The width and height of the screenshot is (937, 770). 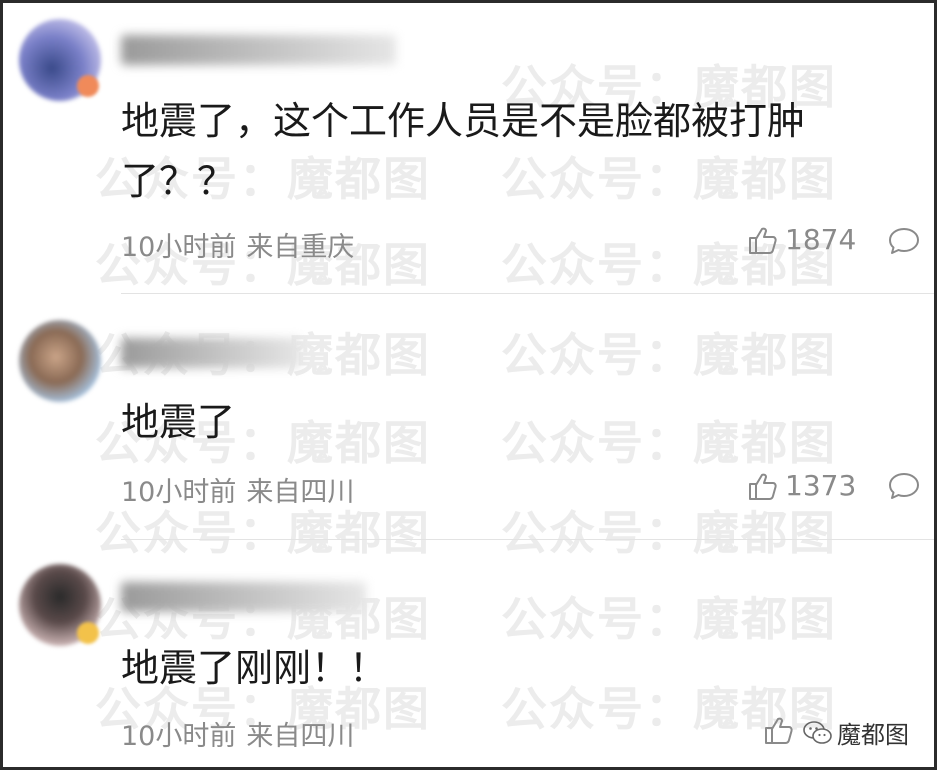 I want to click on like-button, so click(x=782, y=730).